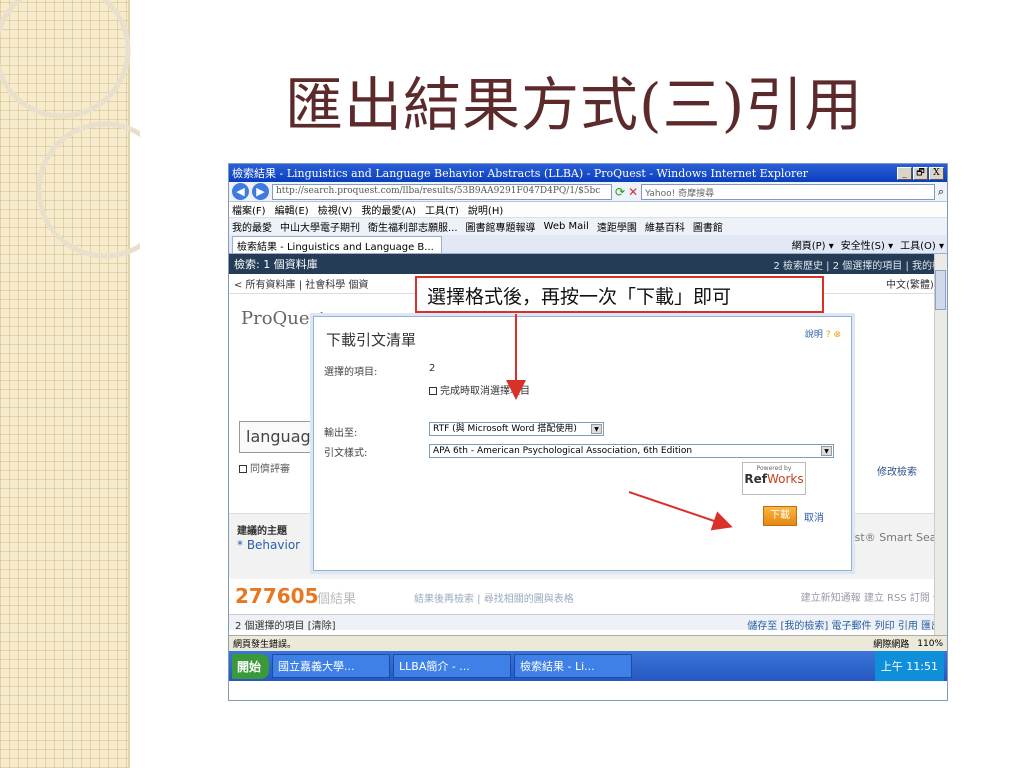 The height and width of the screenshot is (768, 1024). What do you see at coordinates (872, 596) in the screenshot?
I see `alert-links: 建立新知通報 建立 RSS 訂閱 儲` at bounding box center [872, 596].